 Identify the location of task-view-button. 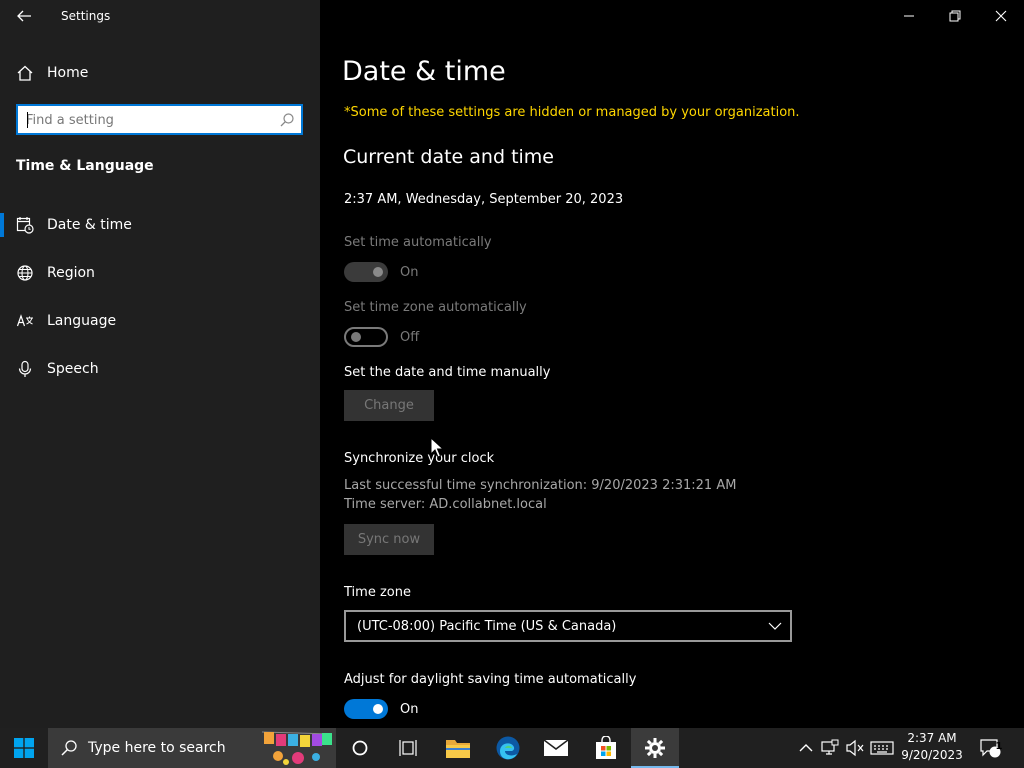
(408, 748).